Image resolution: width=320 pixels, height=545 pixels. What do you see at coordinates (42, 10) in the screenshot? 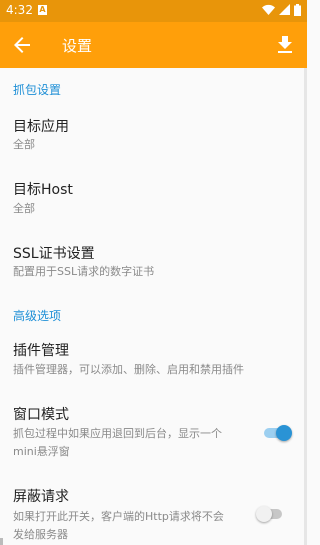
I see `notification-icon: A` at bounding box center [42, 10].